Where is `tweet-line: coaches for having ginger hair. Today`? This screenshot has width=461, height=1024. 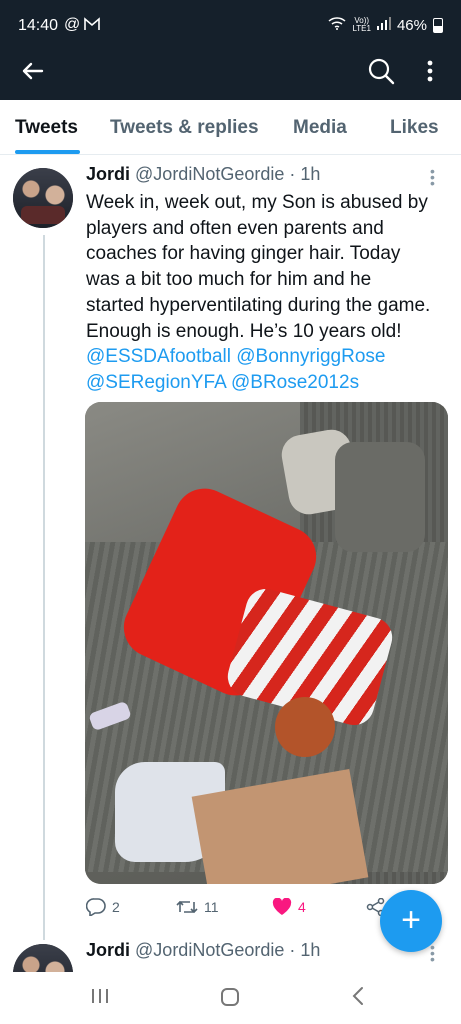
tweet-line: coaches for having ginger hair. Today is located at coordinates (243, 254).